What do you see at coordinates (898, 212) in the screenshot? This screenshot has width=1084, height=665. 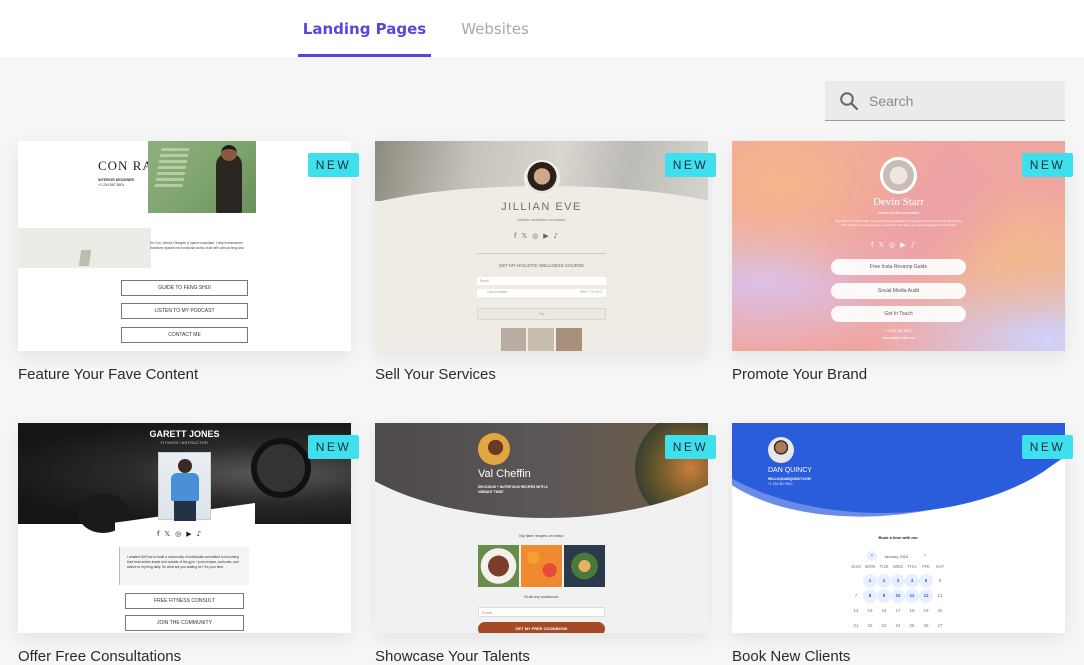 I see `preview-subtitle: social media consultant` at bounding box center [898, 212].